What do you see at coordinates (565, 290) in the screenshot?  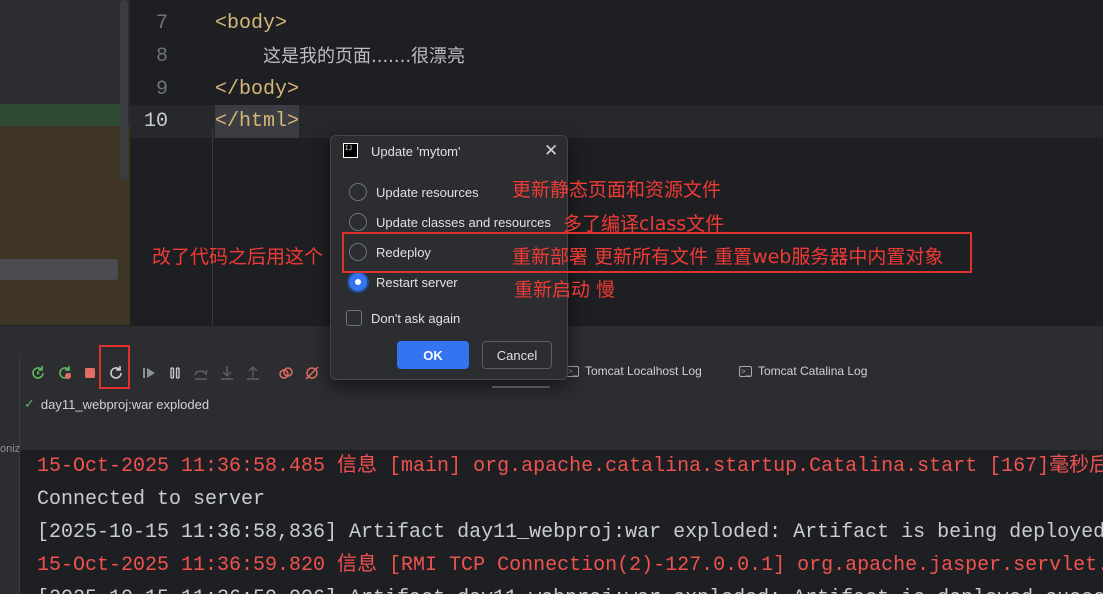 I see `annotation-restart: 重新启动 慢` at bounding box center [565, 290].